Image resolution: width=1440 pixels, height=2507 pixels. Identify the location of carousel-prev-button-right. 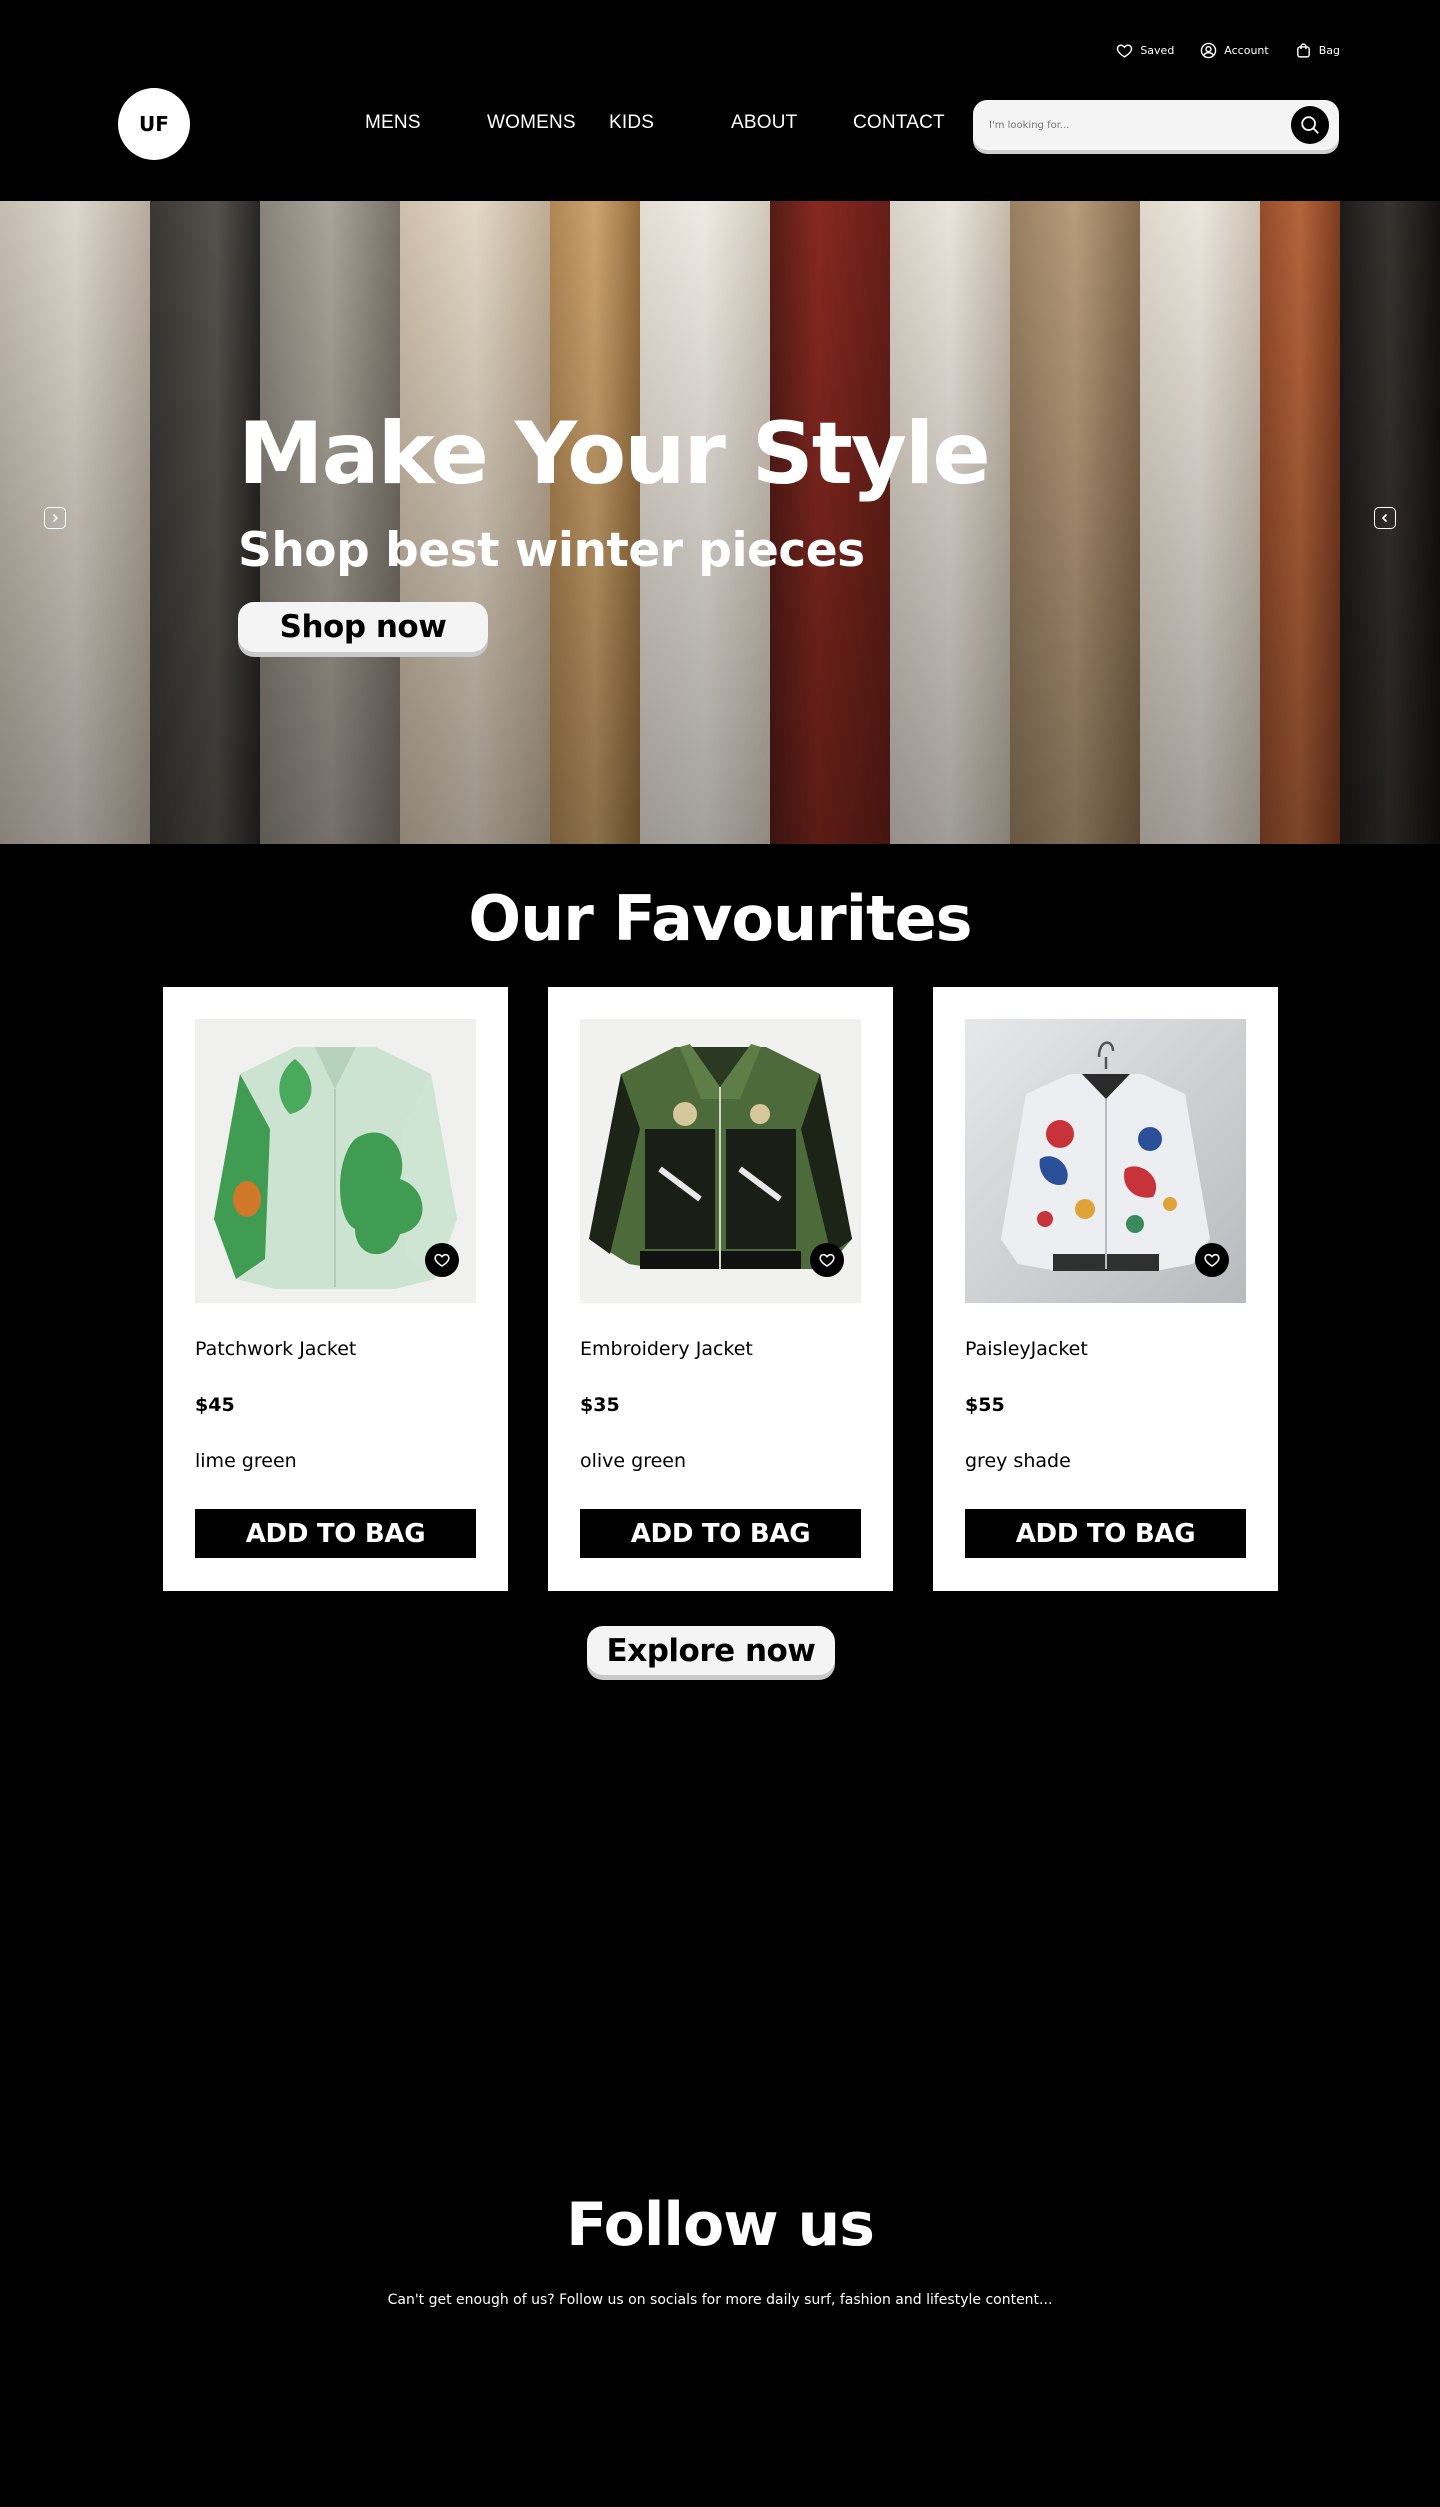
(1385, 518).